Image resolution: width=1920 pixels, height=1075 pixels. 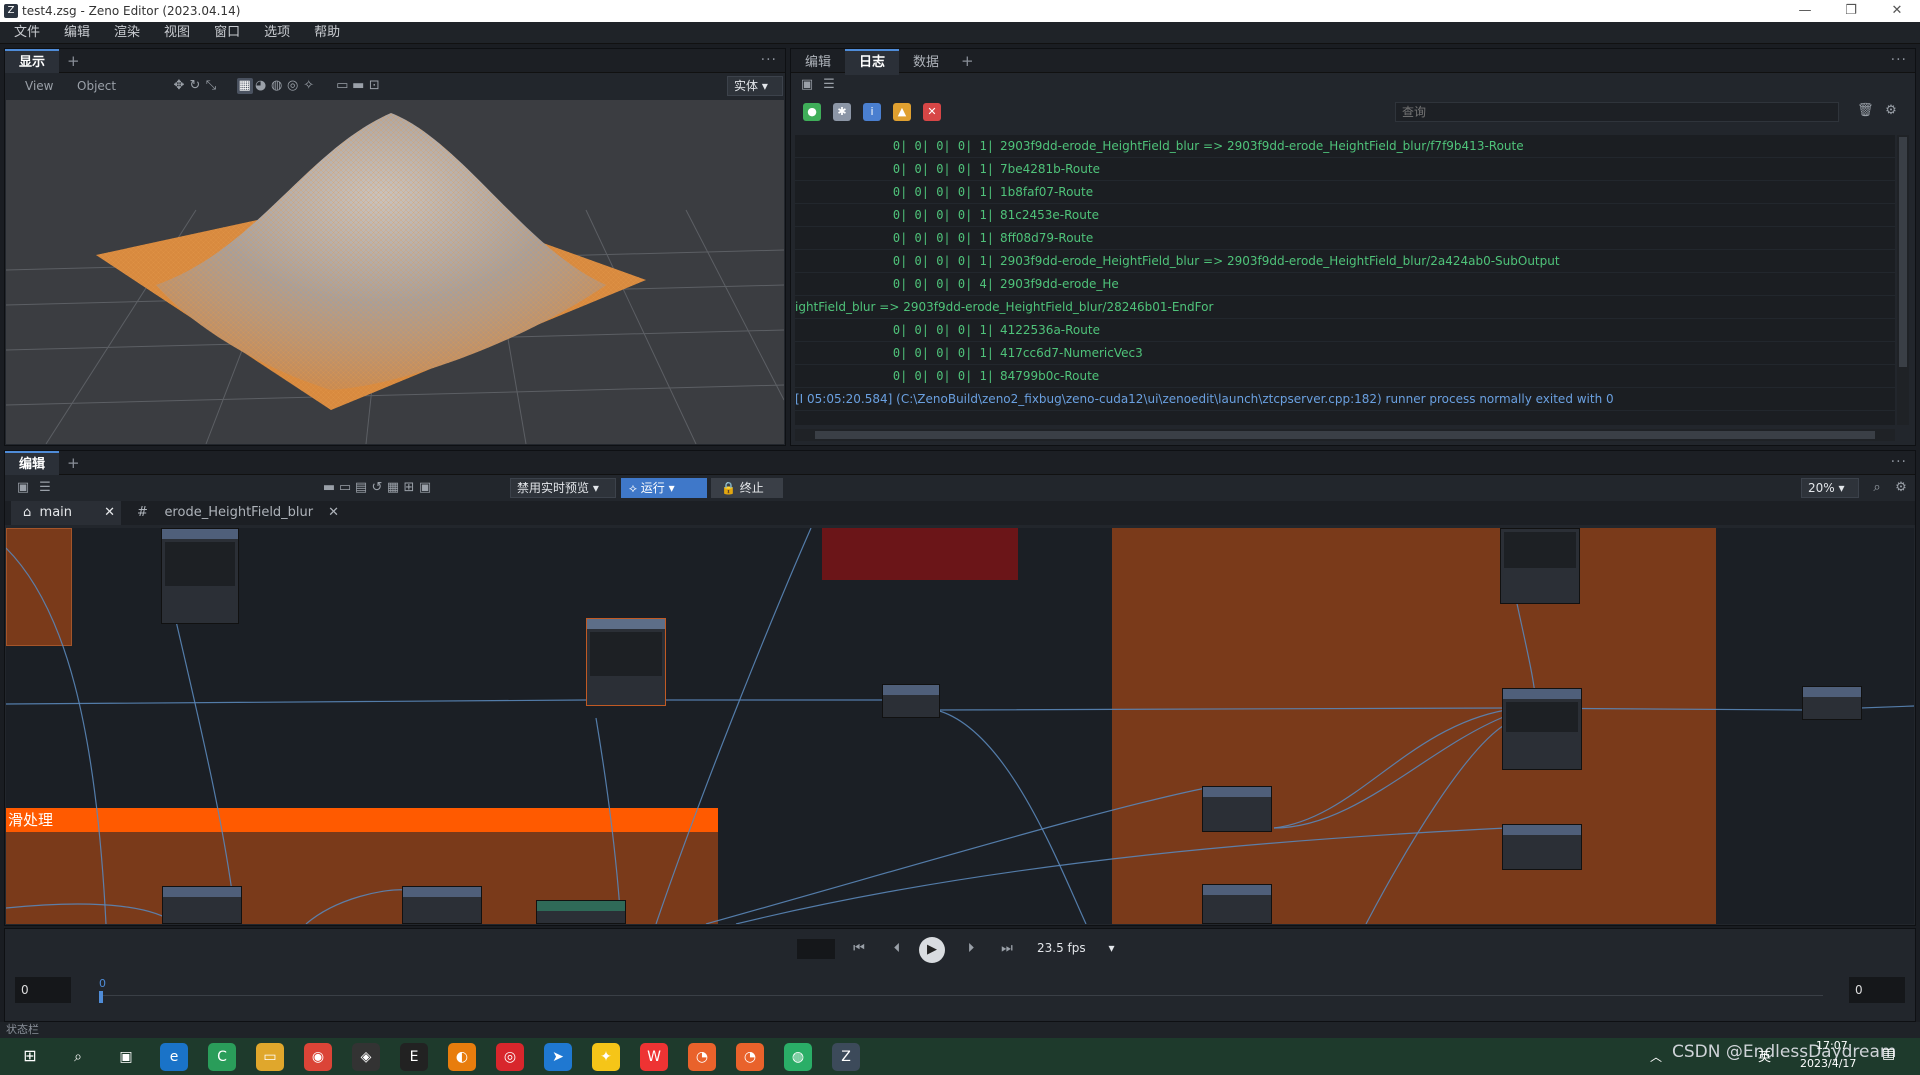 What do you see at coordinates (39, 86) in the screenshot?
I see `view-menu: View` at bounding box center [39, 86].